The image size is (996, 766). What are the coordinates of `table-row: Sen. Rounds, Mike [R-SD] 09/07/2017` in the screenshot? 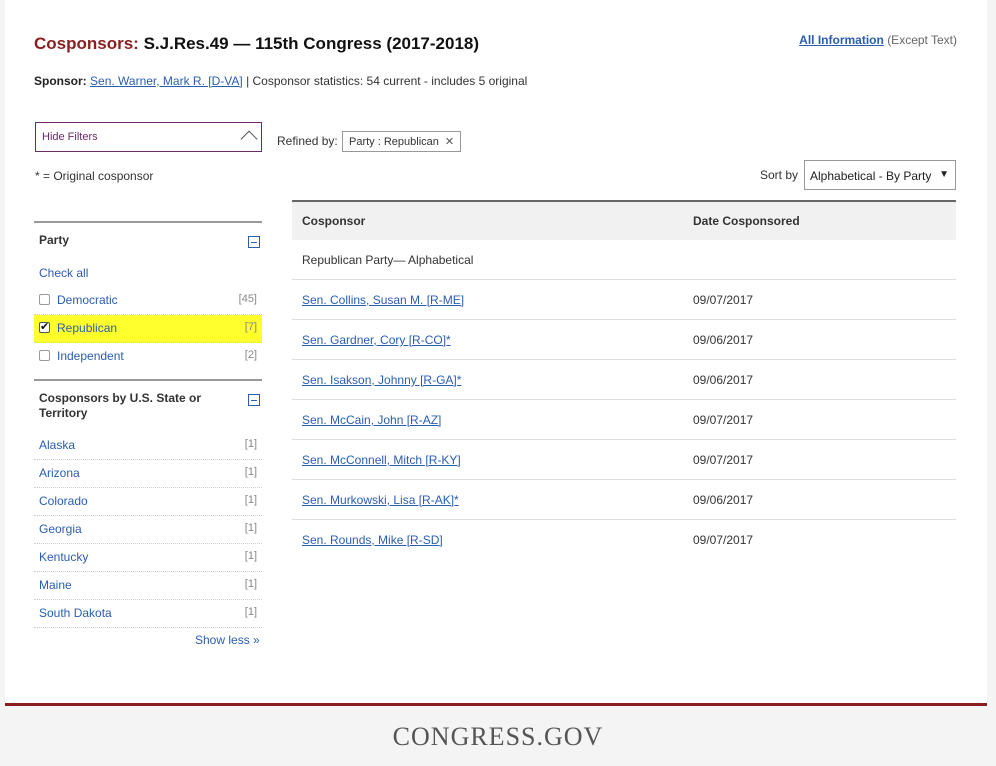 It's located at (624, 540).